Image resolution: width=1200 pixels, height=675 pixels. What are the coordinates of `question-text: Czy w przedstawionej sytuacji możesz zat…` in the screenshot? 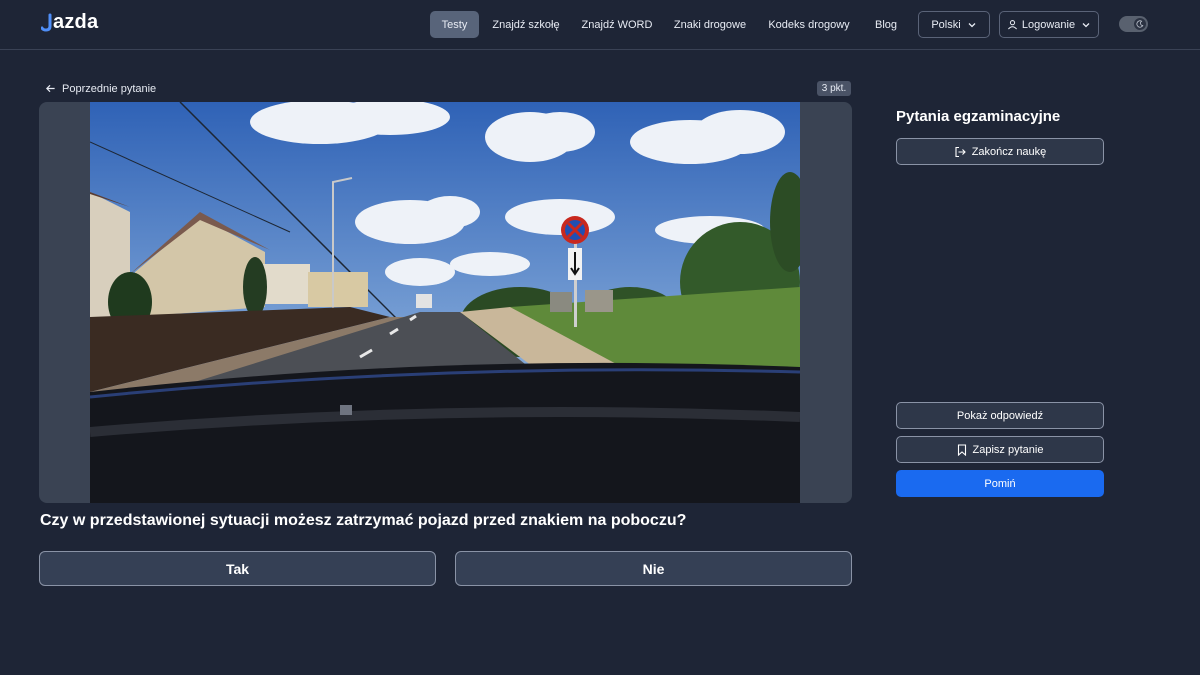 It's located at (363, 520).